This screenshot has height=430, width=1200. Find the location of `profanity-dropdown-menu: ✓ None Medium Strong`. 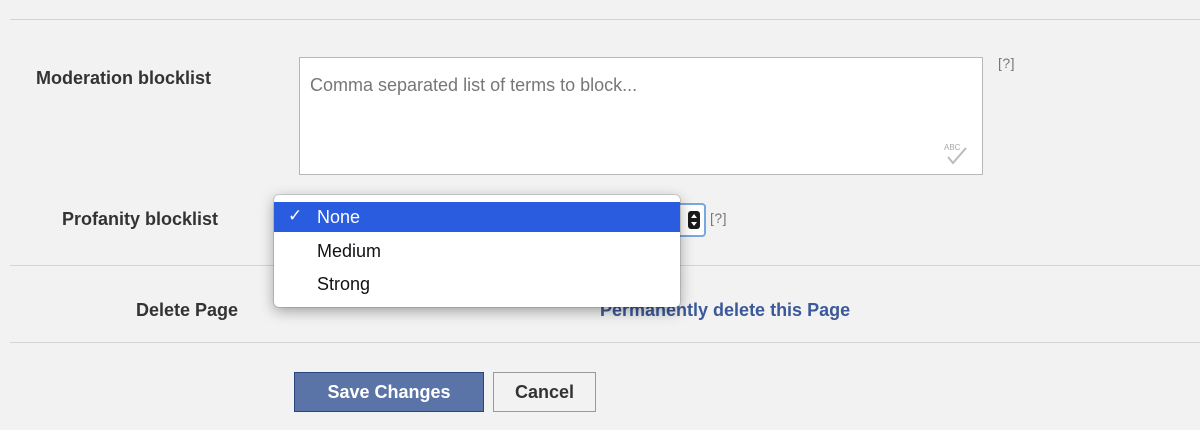

profanity-dropdown-menu: ✓ None Medium Strong is located at coordinates (477, 251).